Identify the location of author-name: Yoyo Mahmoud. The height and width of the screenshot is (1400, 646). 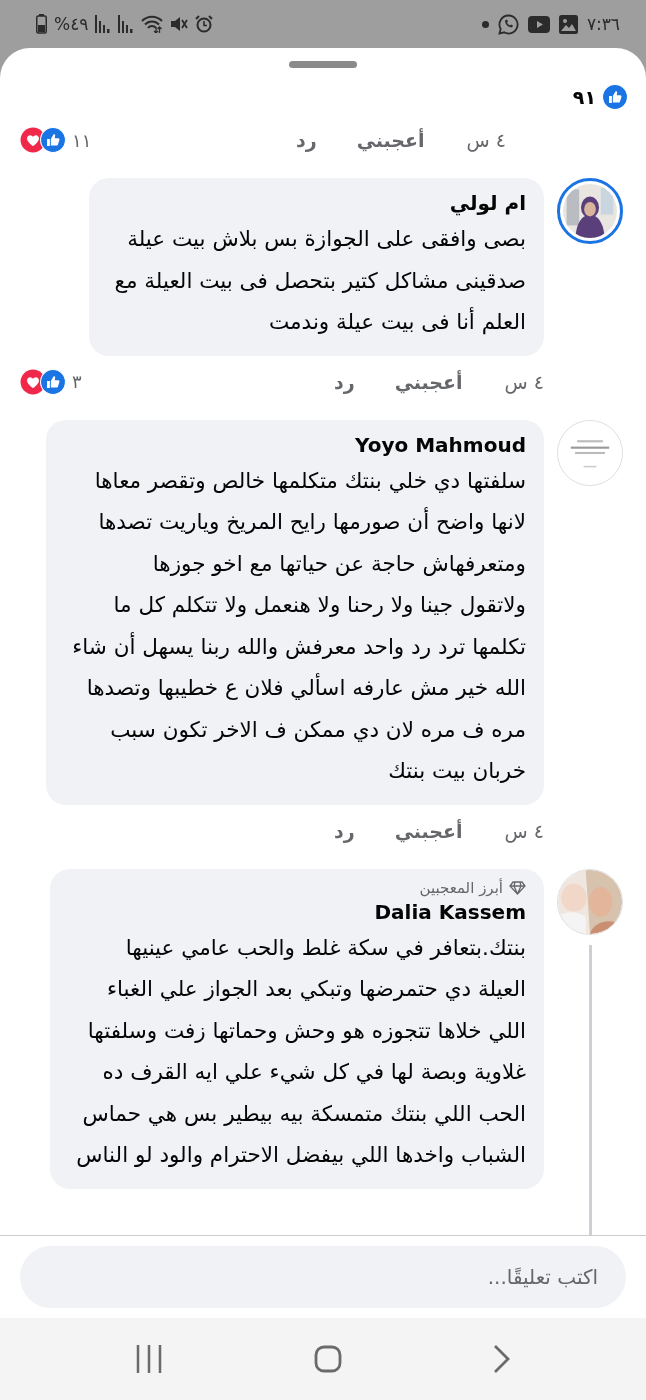
(440, 445).